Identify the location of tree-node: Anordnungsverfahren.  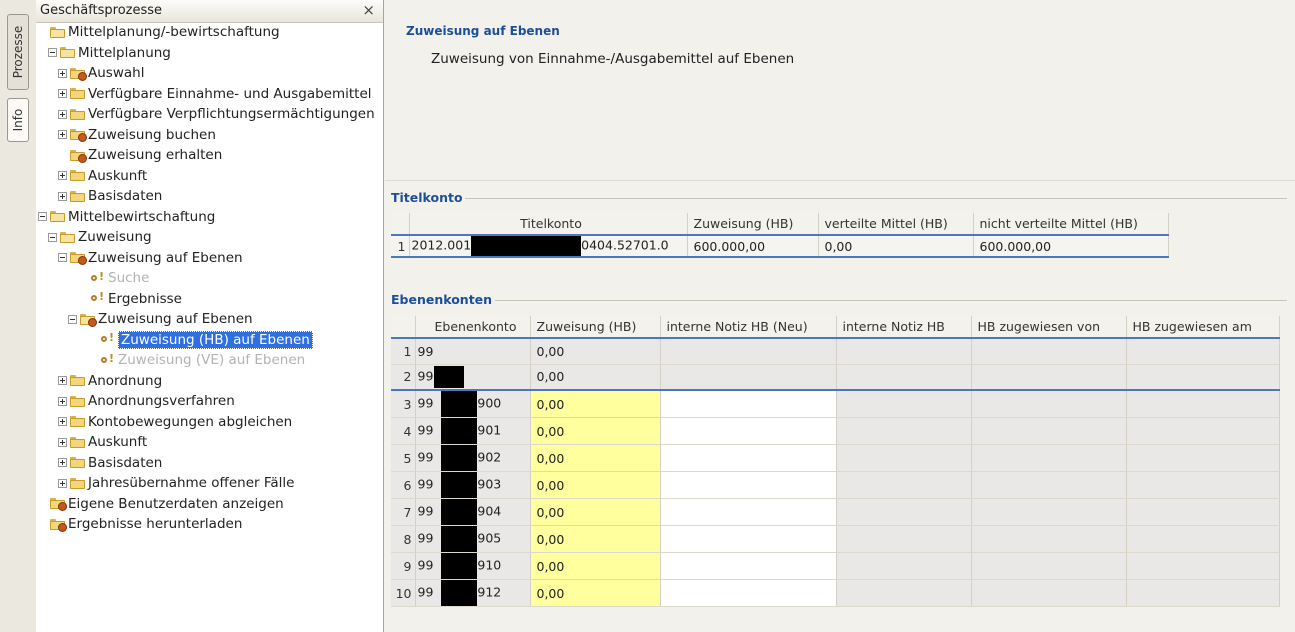
(146, 401).